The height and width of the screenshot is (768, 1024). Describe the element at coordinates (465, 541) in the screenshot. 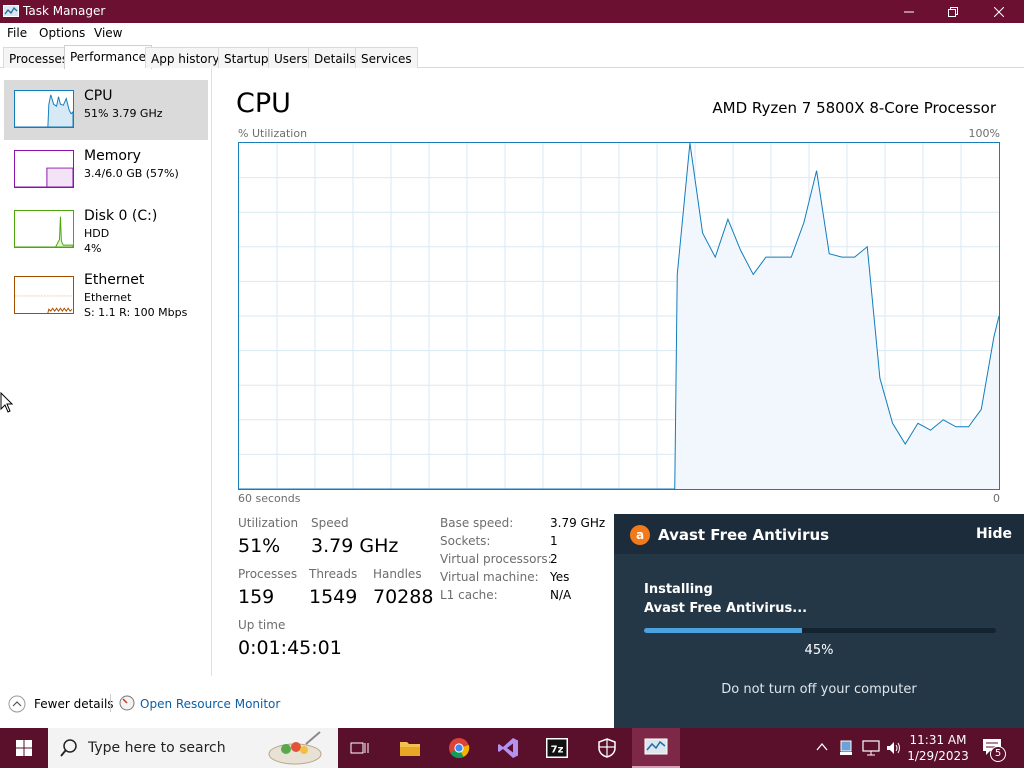

I see `prop-label: Sockets:` at that location.